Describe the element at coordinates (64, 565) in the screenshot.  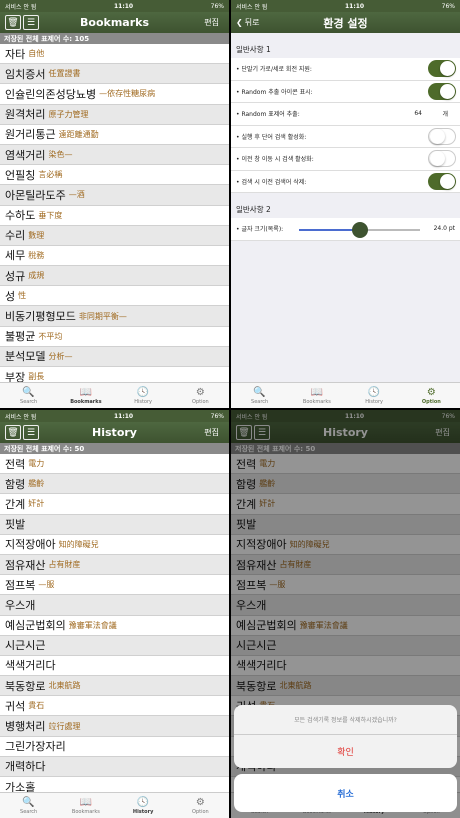
I see `hanja-text: 占有財産` at that location.